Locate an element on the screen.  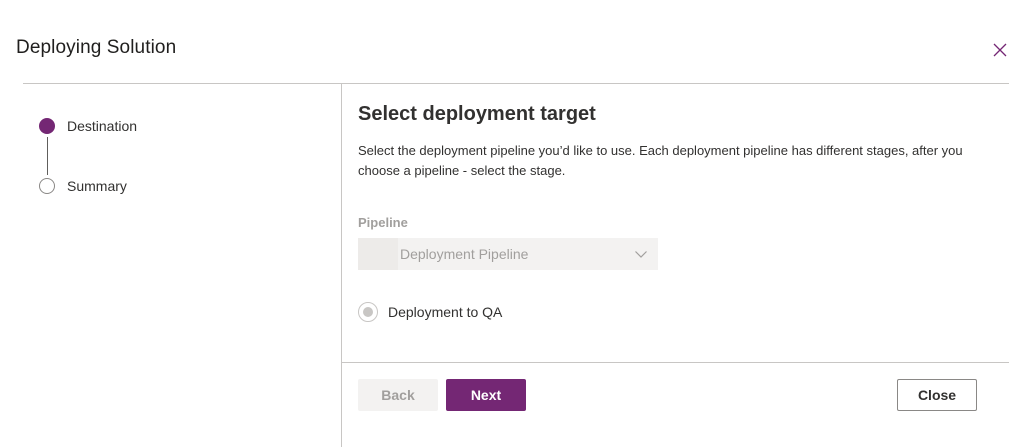
step-connector is located at coordinates (47, 156).